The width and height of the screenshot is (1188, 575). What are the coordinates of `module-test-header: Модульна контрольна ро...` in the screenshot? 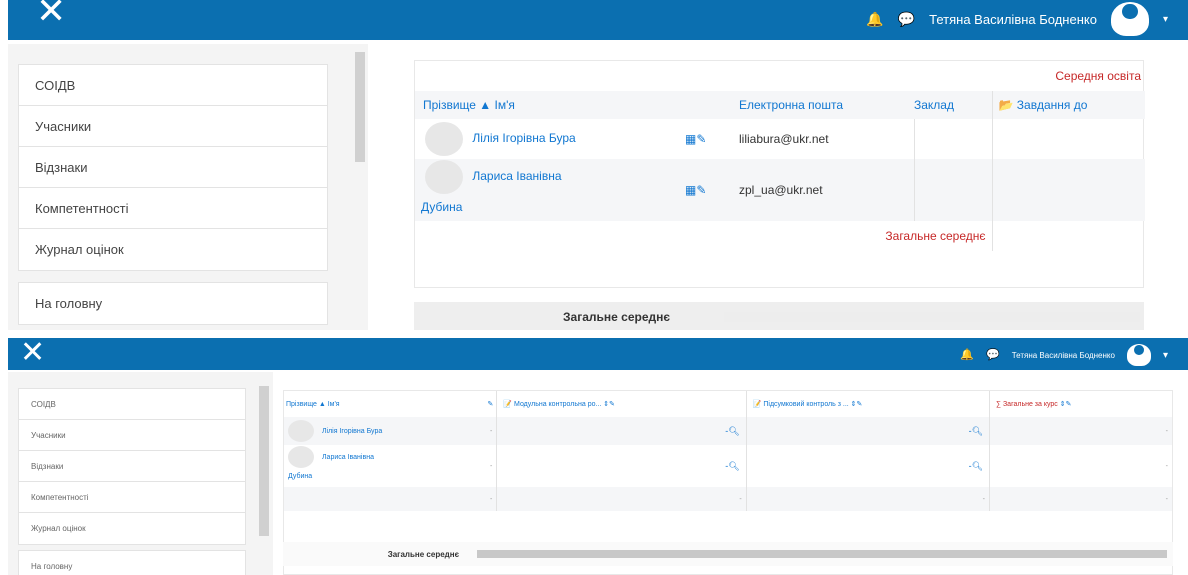 It's located at (557, 404).